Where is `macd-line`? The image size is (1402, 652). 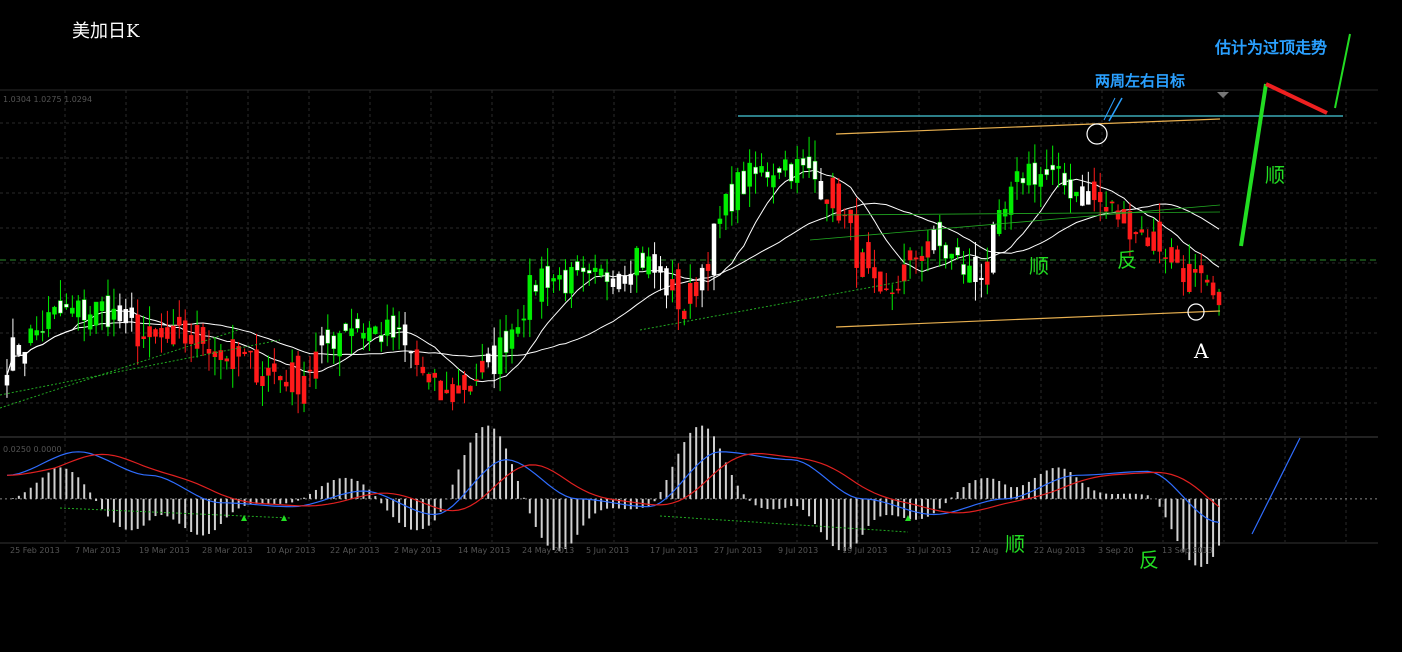
macd-line is located at coordinates (613, 487).